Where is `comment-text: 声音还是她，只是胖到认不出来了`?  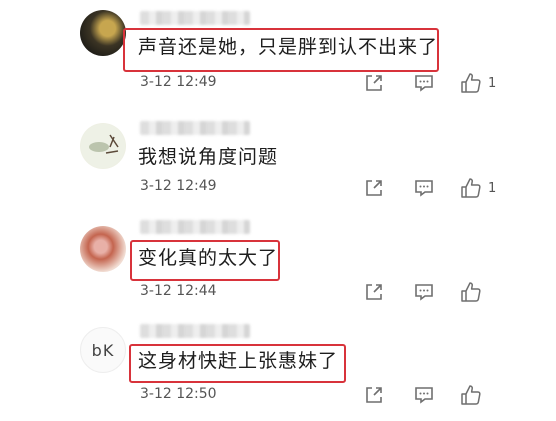 comment-text: 声音还是她，只是胖到认不出来了 is located at coordinates (288, 47).